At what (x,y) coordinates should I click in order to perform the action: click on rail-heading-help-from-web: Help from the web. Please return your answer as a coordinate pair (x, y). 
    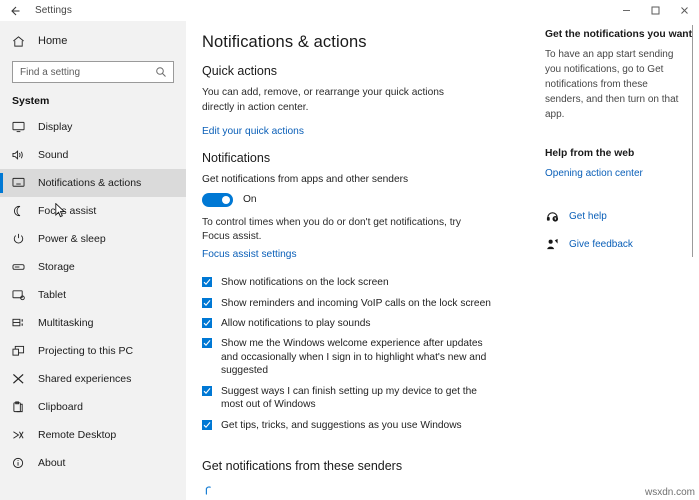
    Looking at the image, I should click on (590, 153).